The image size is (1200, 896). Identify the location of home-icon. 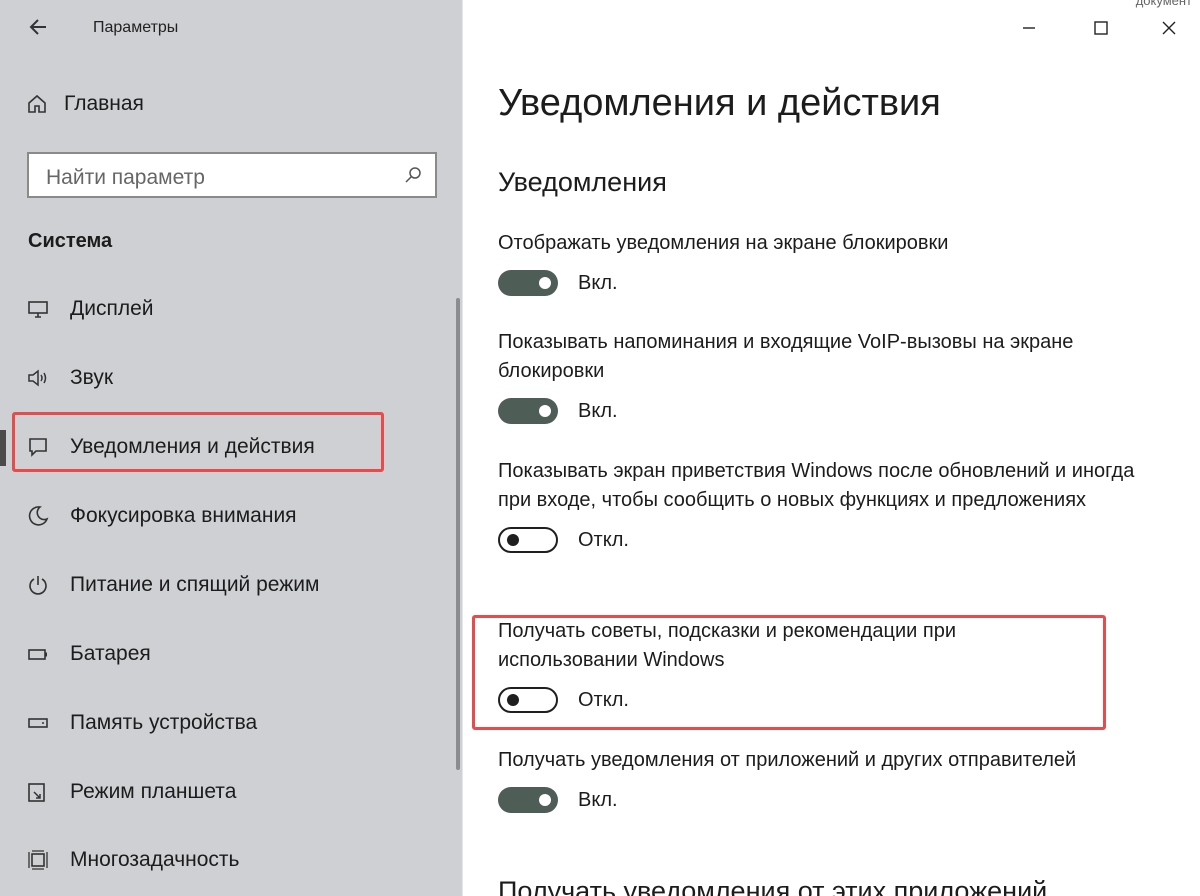
(37, 103).